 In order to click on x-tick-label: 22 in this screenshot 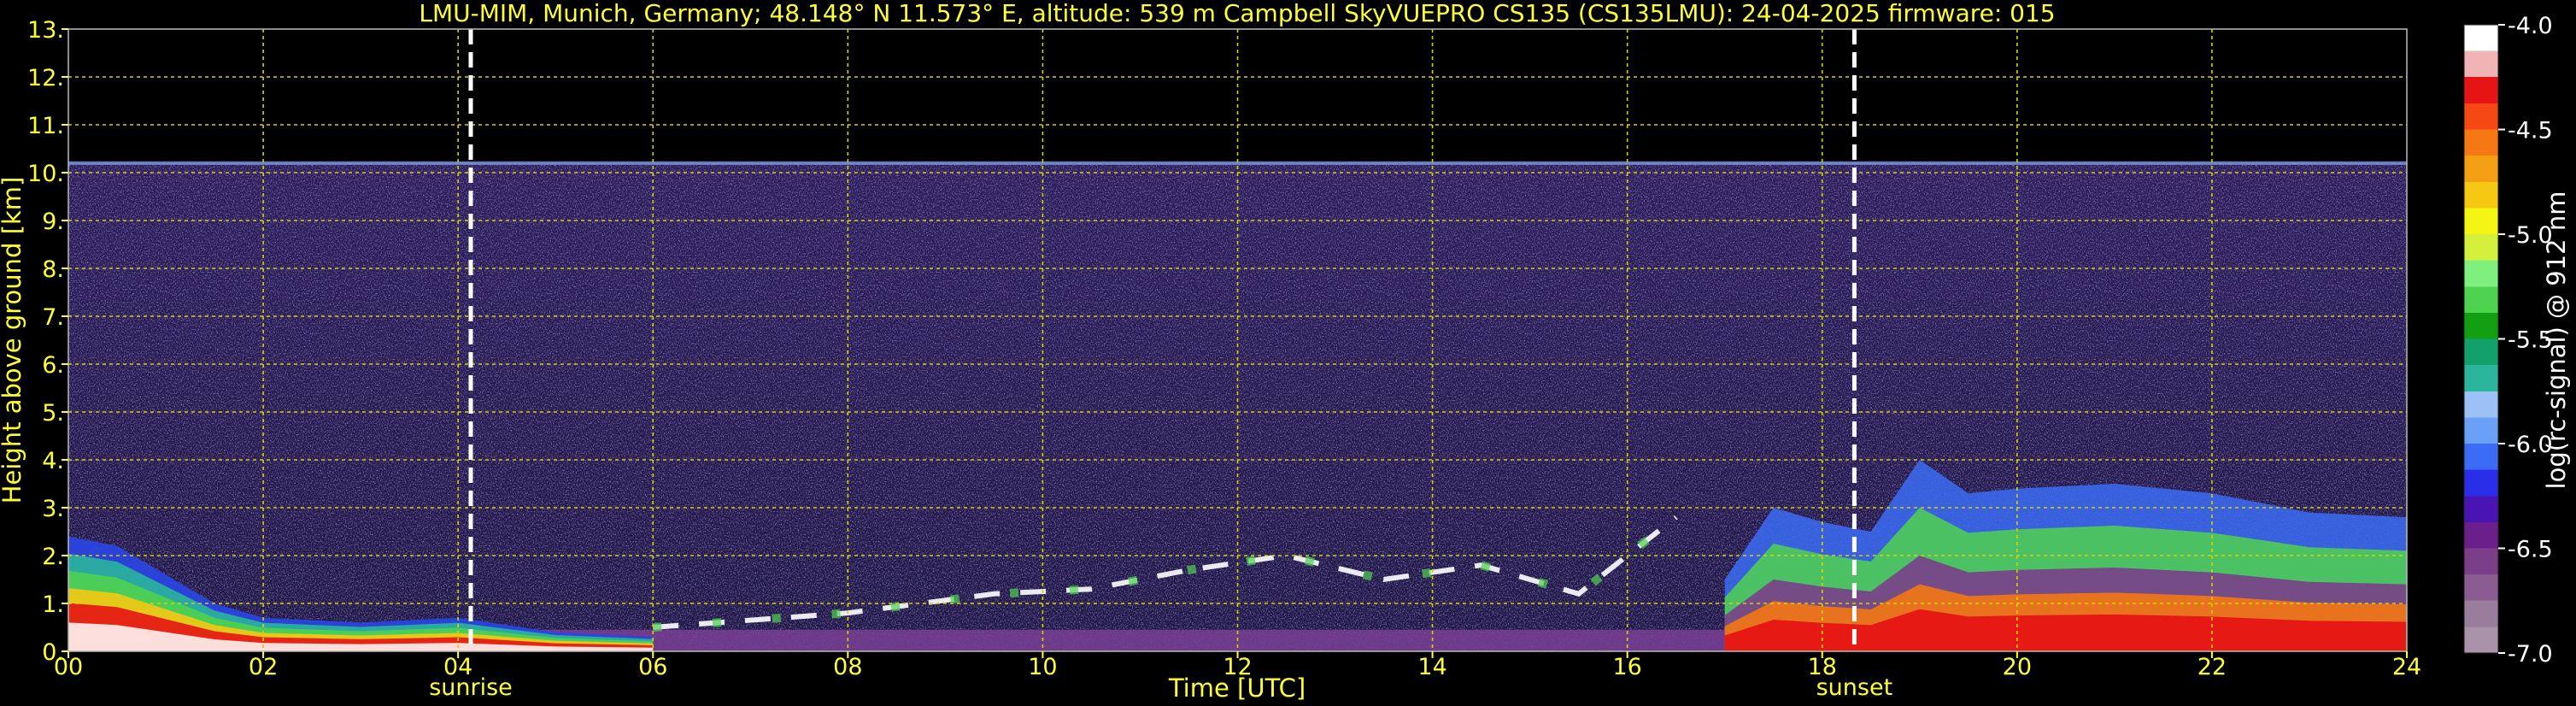, I will do `click(2212, 667)`.